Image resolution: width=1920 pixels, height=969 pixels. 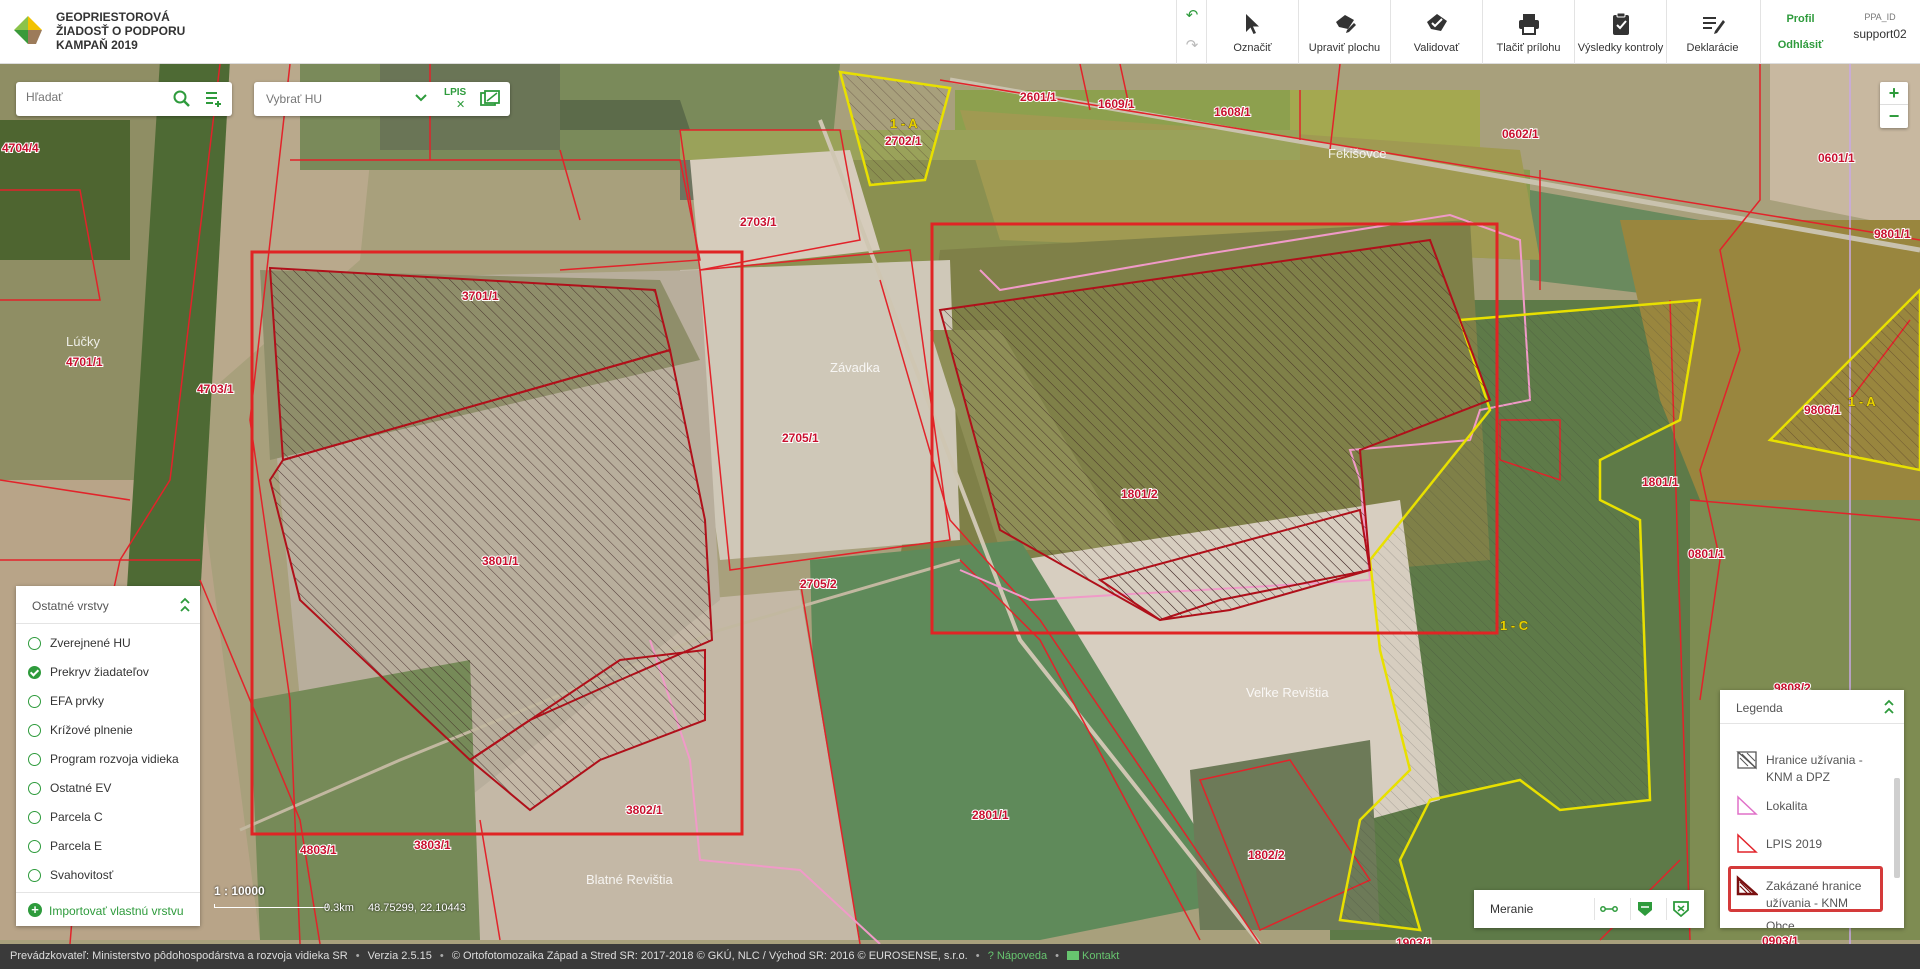 I want to click on search-icon, so click(x=182, y=99).